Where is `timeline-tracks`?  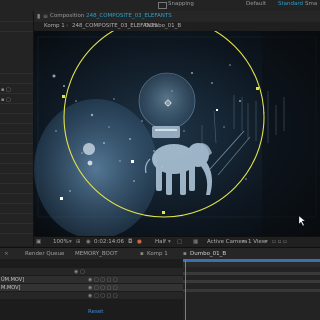
timeline-tracks is located at coordinates (251, 289).